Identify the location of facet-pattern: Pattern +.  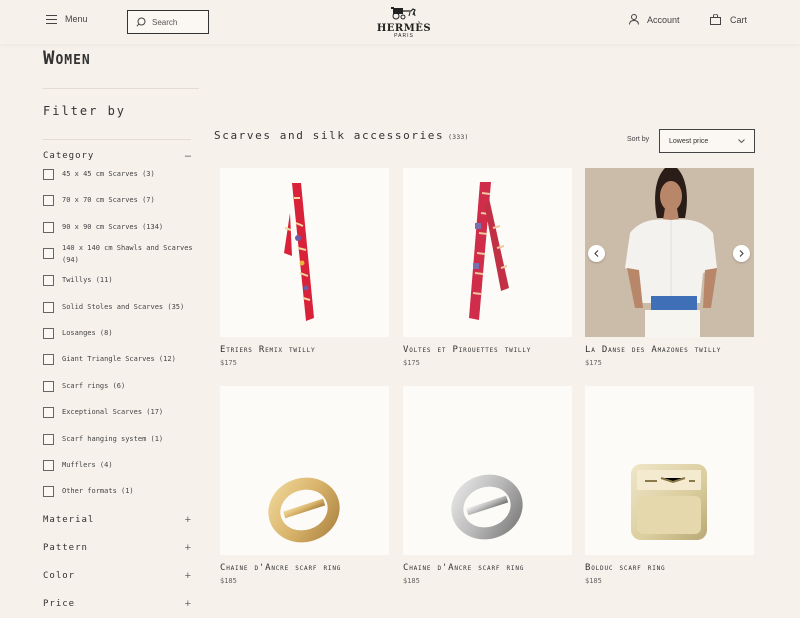
(117, 548).